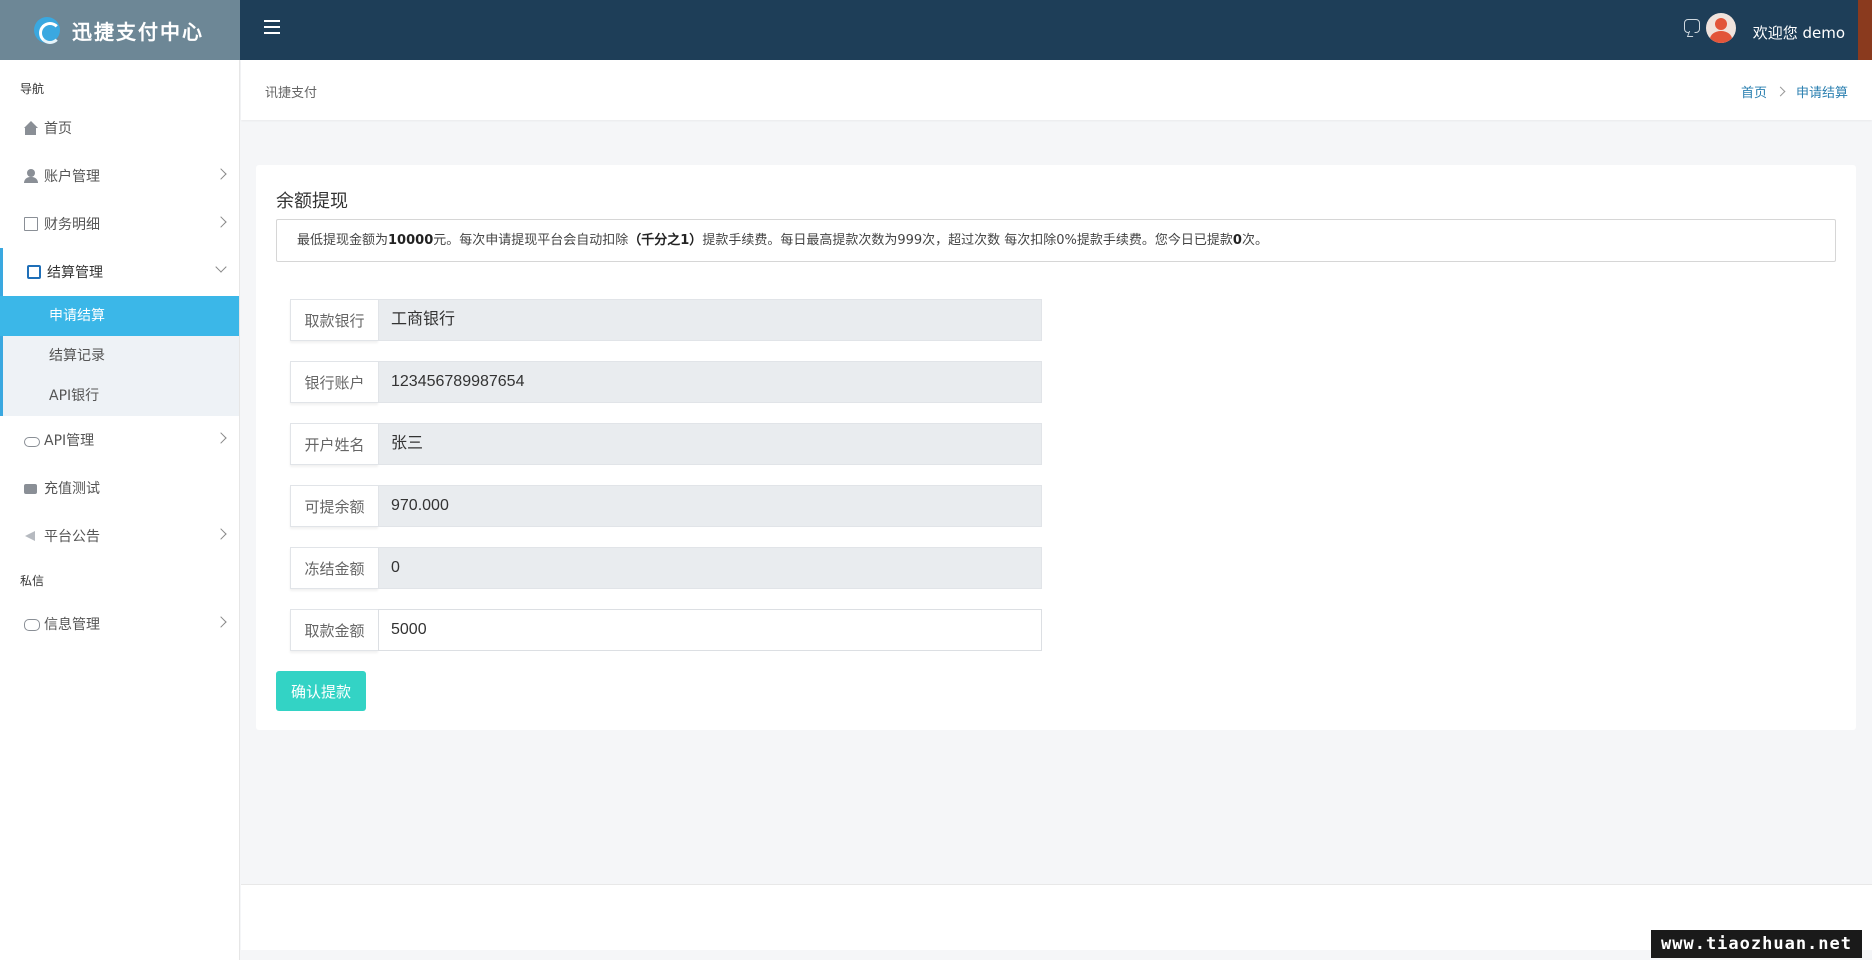 This screenshot has width=1872, height=960. Describe the element at coordinates (334, 320) in the screenshot. I see `field-label: 取款银行` at that location.